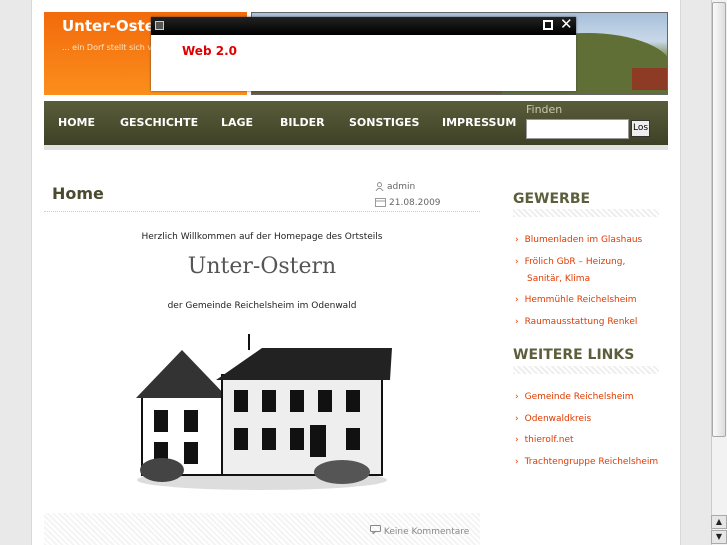 The image size is (727, 545). I want to click on scroll-up-arrow-icon: ▲, so click(719, 522).